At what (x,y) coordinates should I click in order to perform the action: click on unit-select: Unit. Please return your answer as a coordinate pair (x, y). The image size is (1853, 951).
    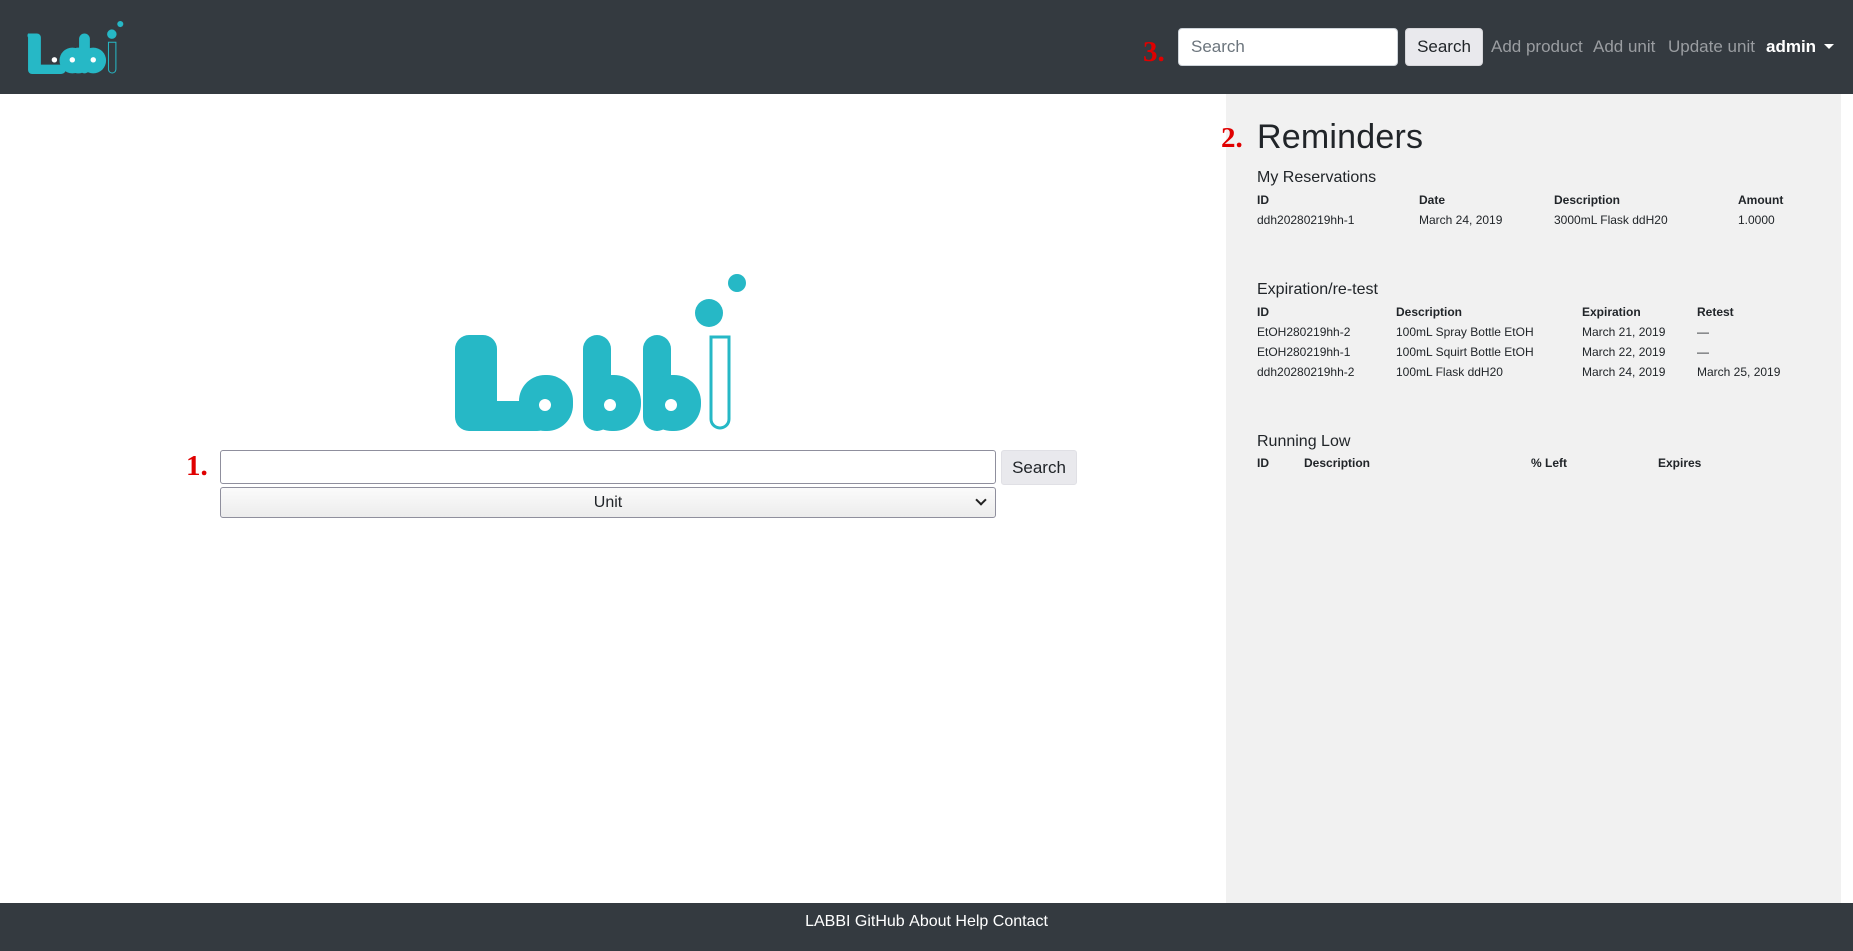
    Looking at the image, I should click on (608, 502).